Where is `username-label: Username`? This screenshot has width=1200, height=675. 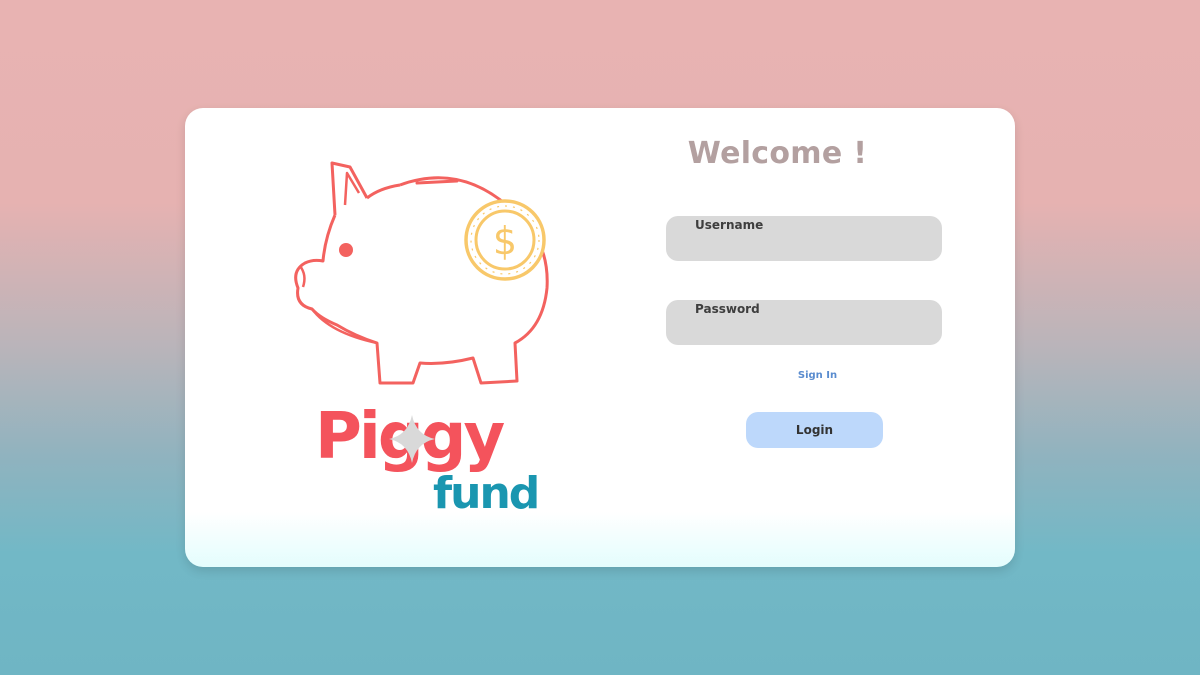
username-label: Username is located at coordinates (729, 225).